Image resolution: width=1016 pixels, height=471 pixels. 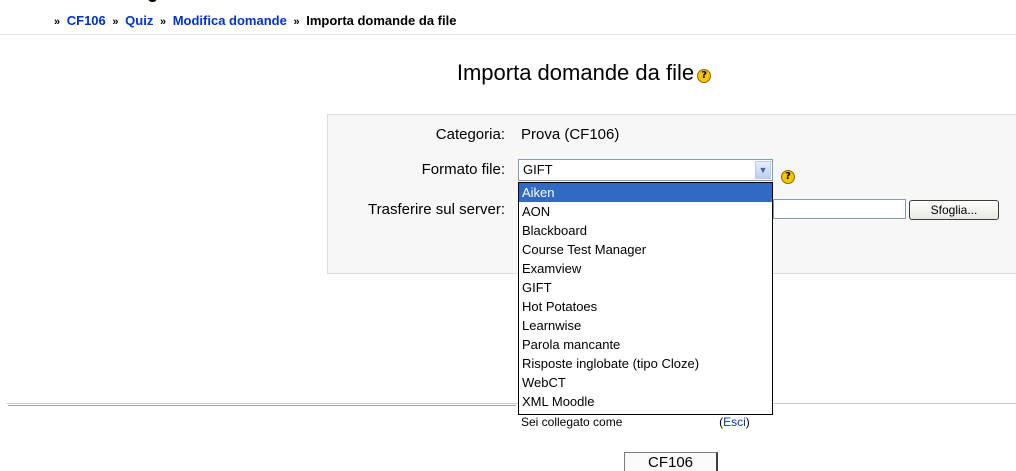 I want to click on format-option-aon: AON, so click(x=645, y=211).